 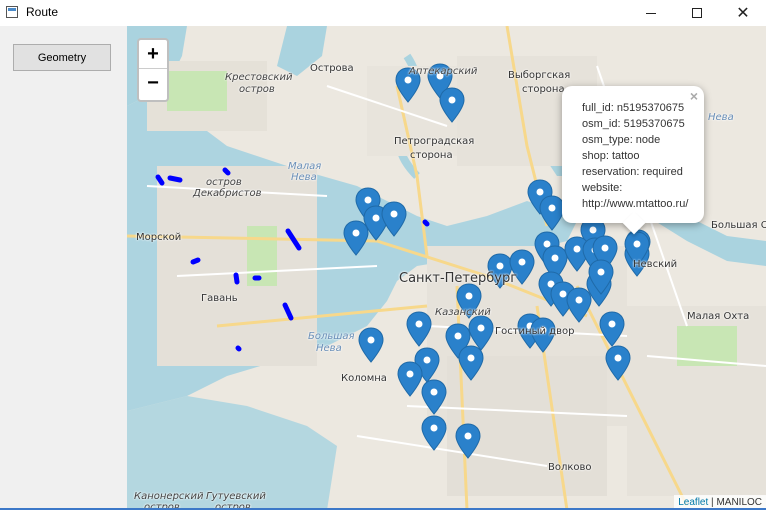 I want to click on popup-close-button: ×, so click(x=694, y=96).